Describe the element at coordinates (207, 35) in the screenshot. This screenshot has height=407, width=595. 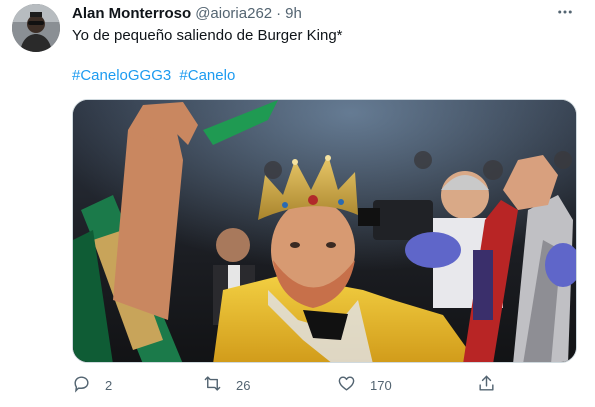
I see `tweet-text: Yo de pequeño saliendo de Burger King*` at that location.